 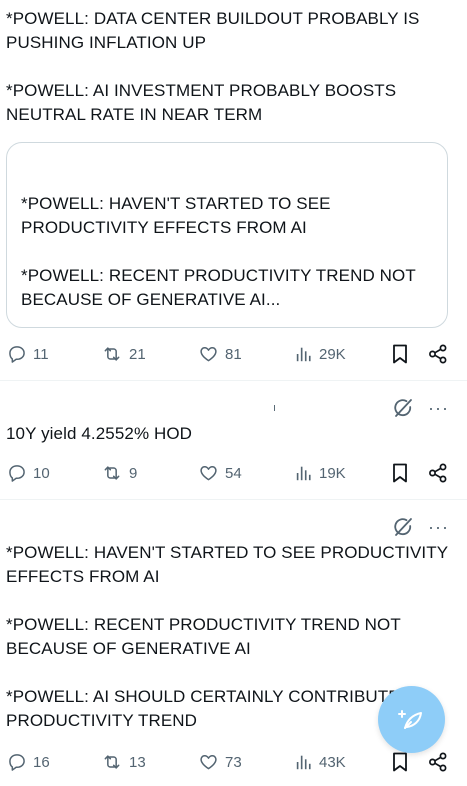 What do you see at coordinates (332, 473) in the screenshot?
I see `views-count: 19K` at bounding box center [332, 473].